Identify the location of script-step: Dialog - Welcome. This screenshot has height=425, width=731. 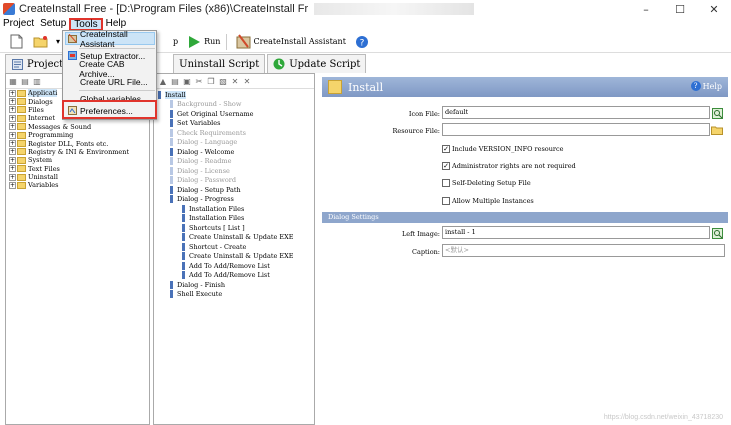
(234, 152).